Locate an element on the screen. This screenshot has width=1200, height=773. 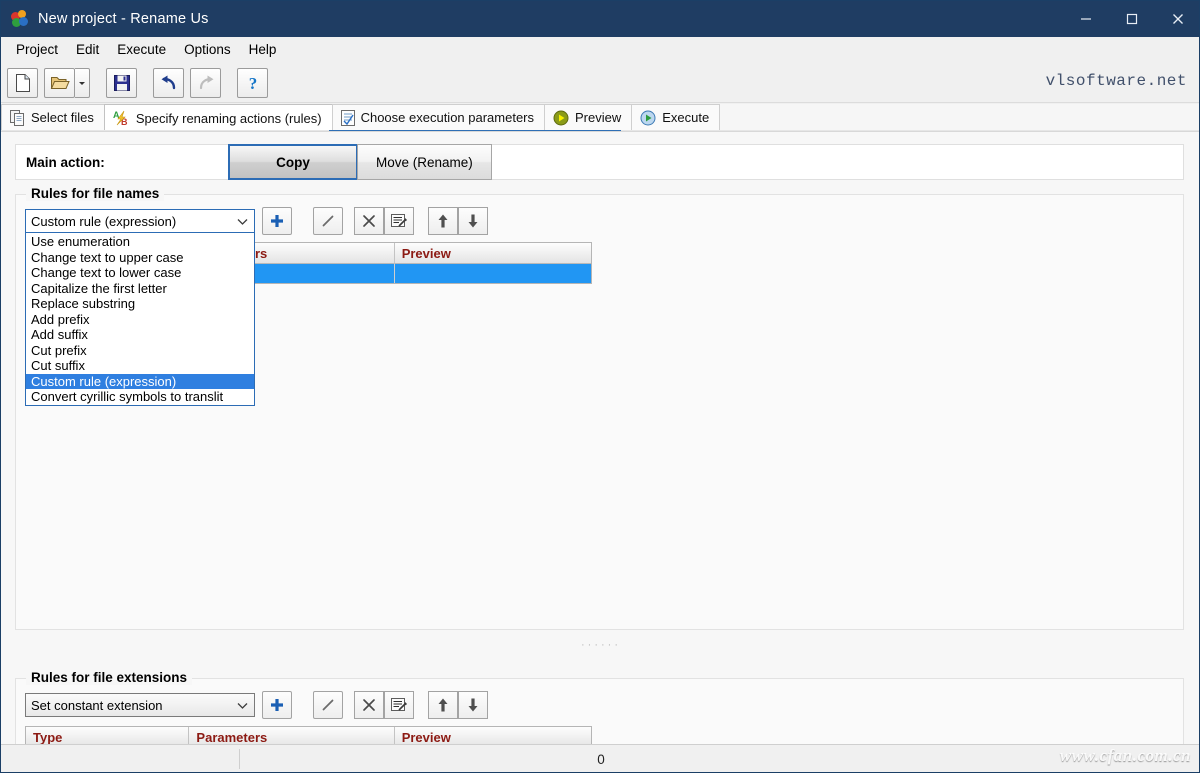
tab-preview: Preview is located at coordinates (588, 117).